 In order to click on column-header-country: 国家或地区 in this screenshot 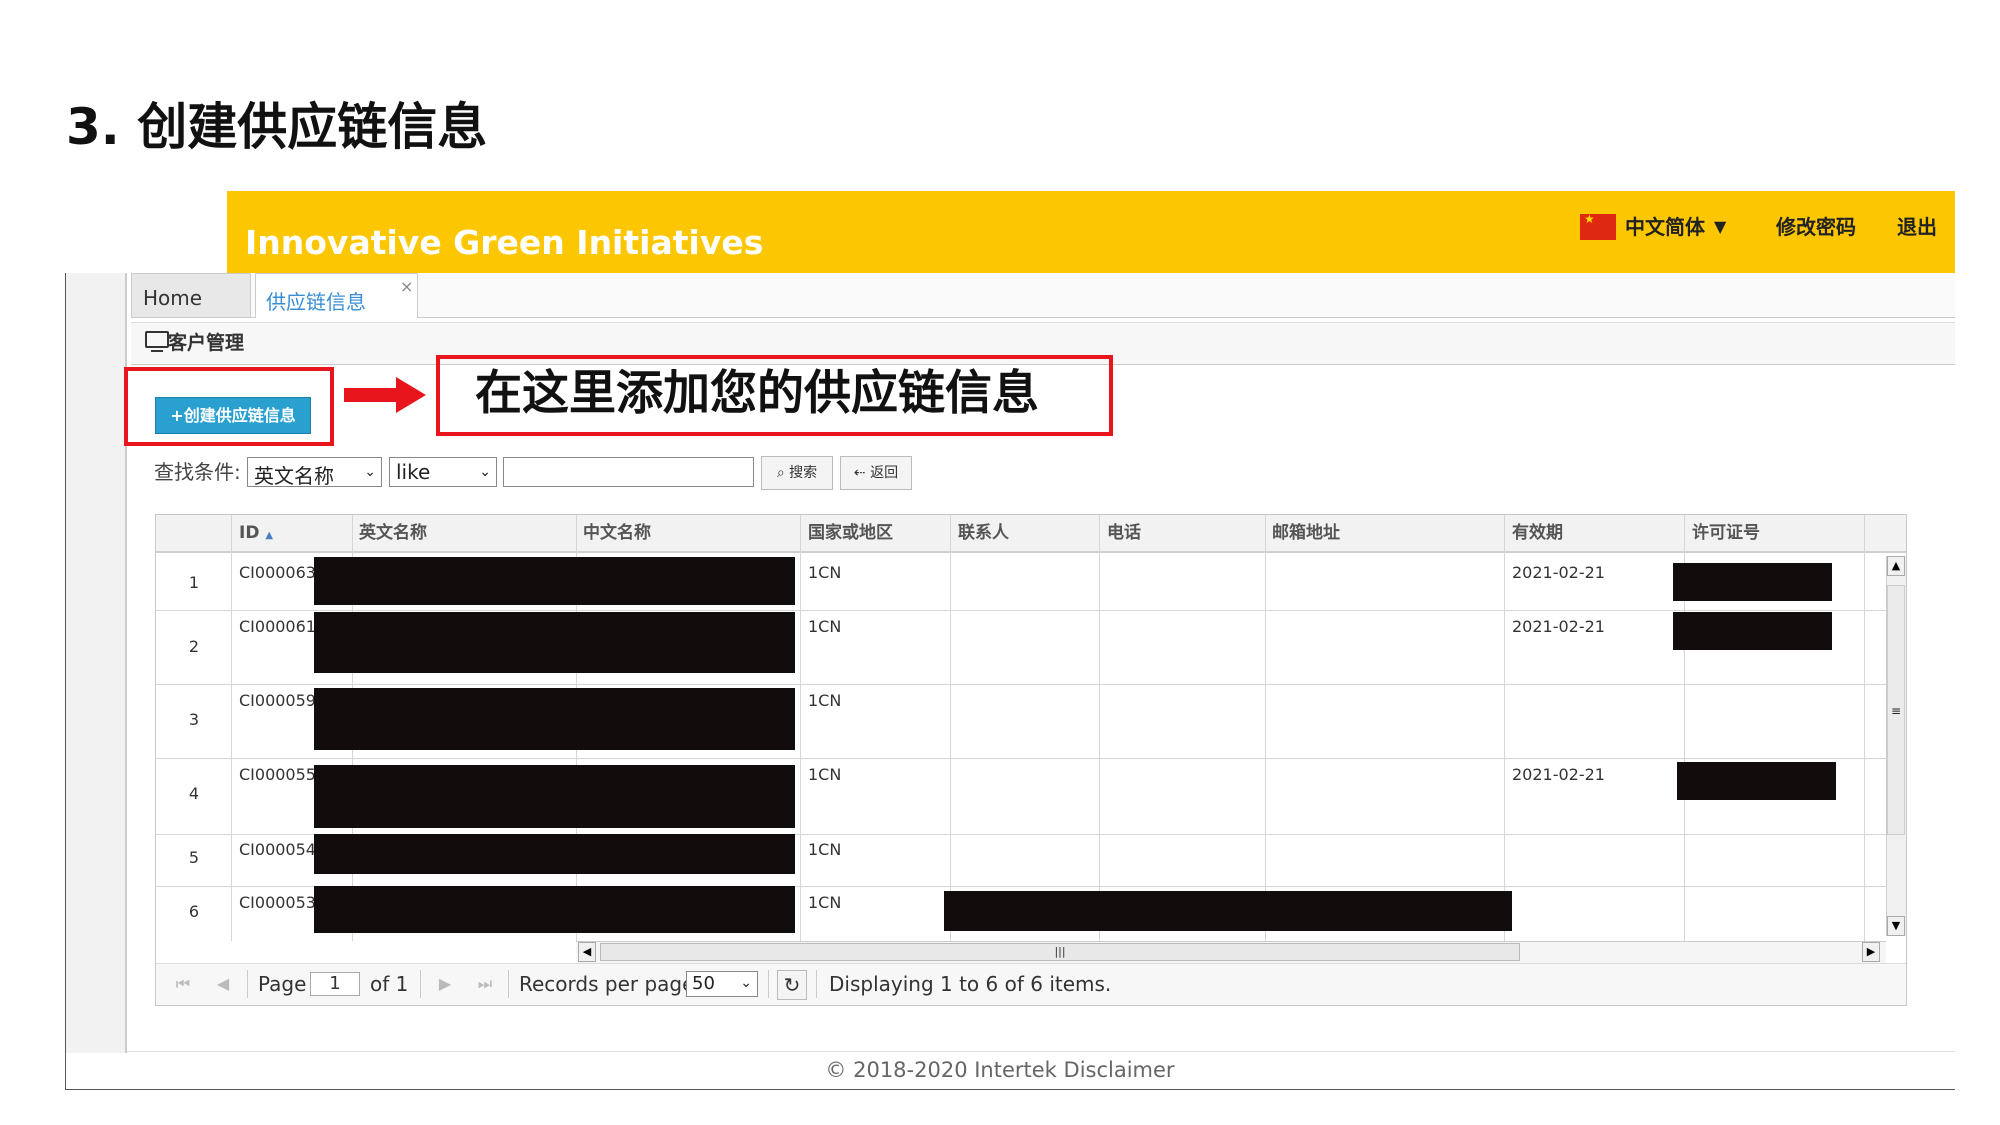, I will do `click(850, 533)`.